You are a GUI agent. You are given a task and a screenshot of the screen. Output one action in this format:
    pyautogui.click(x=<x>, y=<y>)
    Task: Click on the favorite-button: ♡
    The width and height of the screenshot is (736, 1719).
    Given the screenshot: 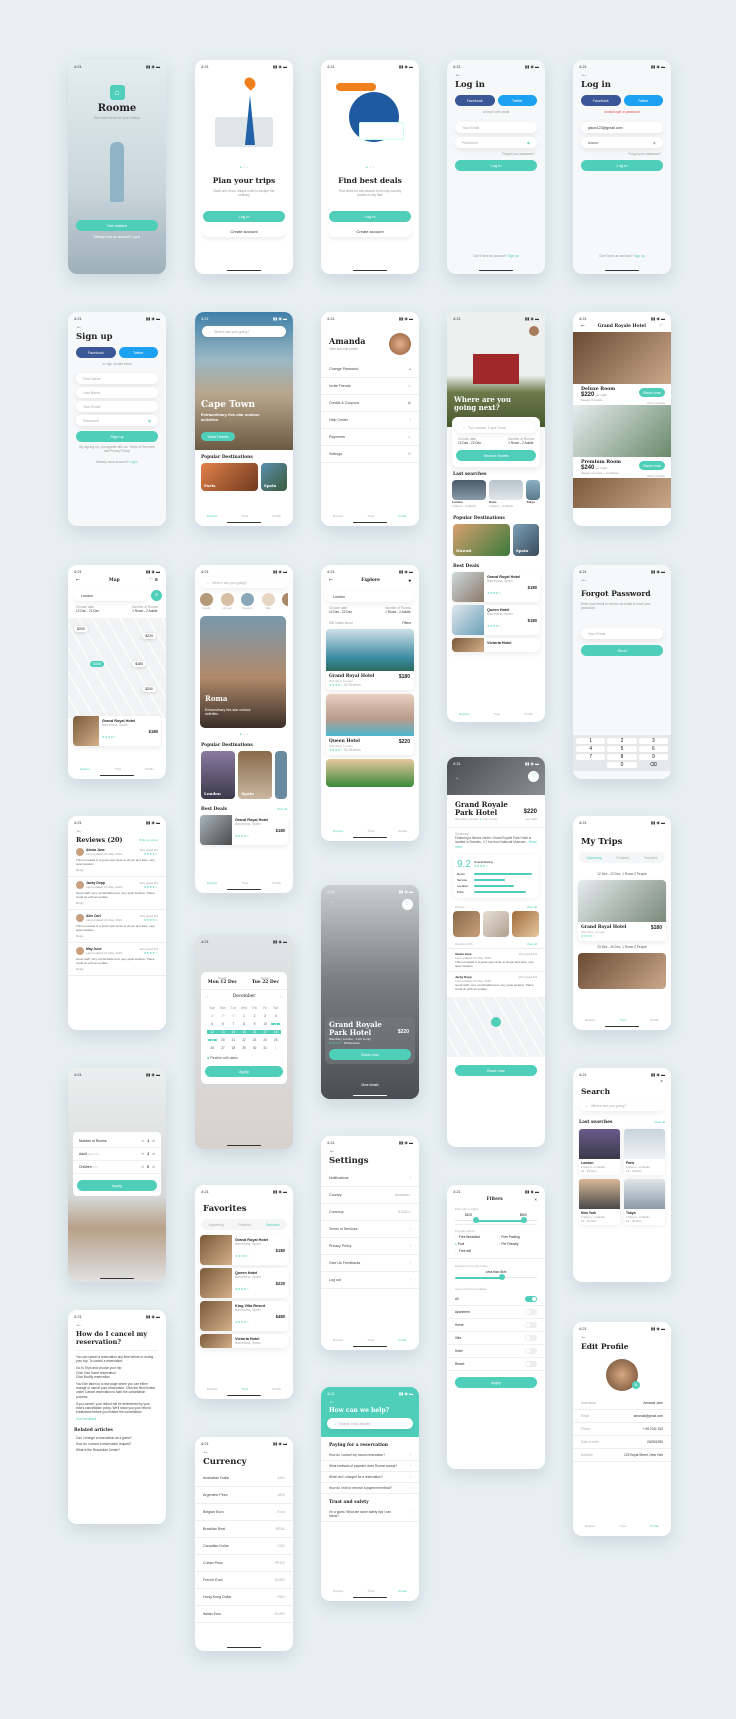 What is the action you would take?
    pyautogui.click(x=533, y=776)
    